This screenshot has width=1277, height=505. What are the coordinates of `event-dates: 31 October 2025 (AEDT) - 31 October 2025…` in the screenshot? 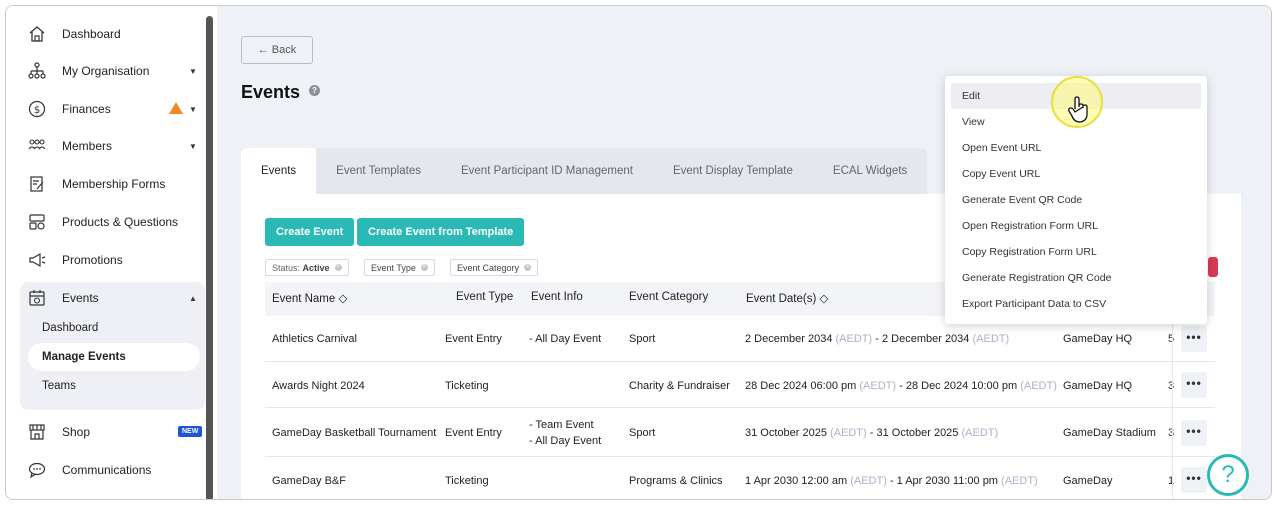 It's located at (871, 433).